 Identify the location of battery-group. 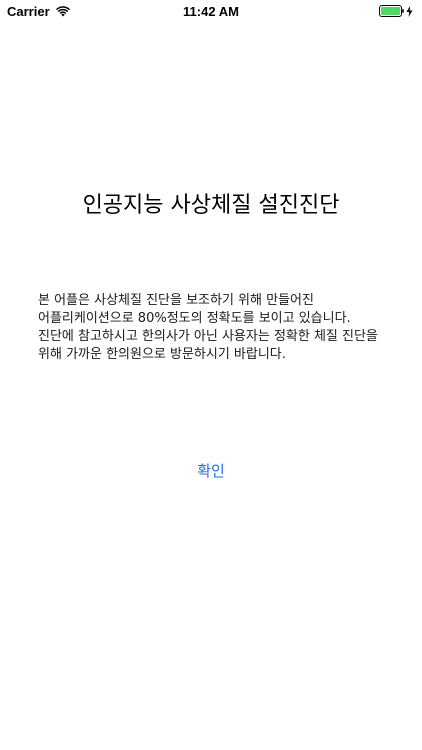
(396, 11).